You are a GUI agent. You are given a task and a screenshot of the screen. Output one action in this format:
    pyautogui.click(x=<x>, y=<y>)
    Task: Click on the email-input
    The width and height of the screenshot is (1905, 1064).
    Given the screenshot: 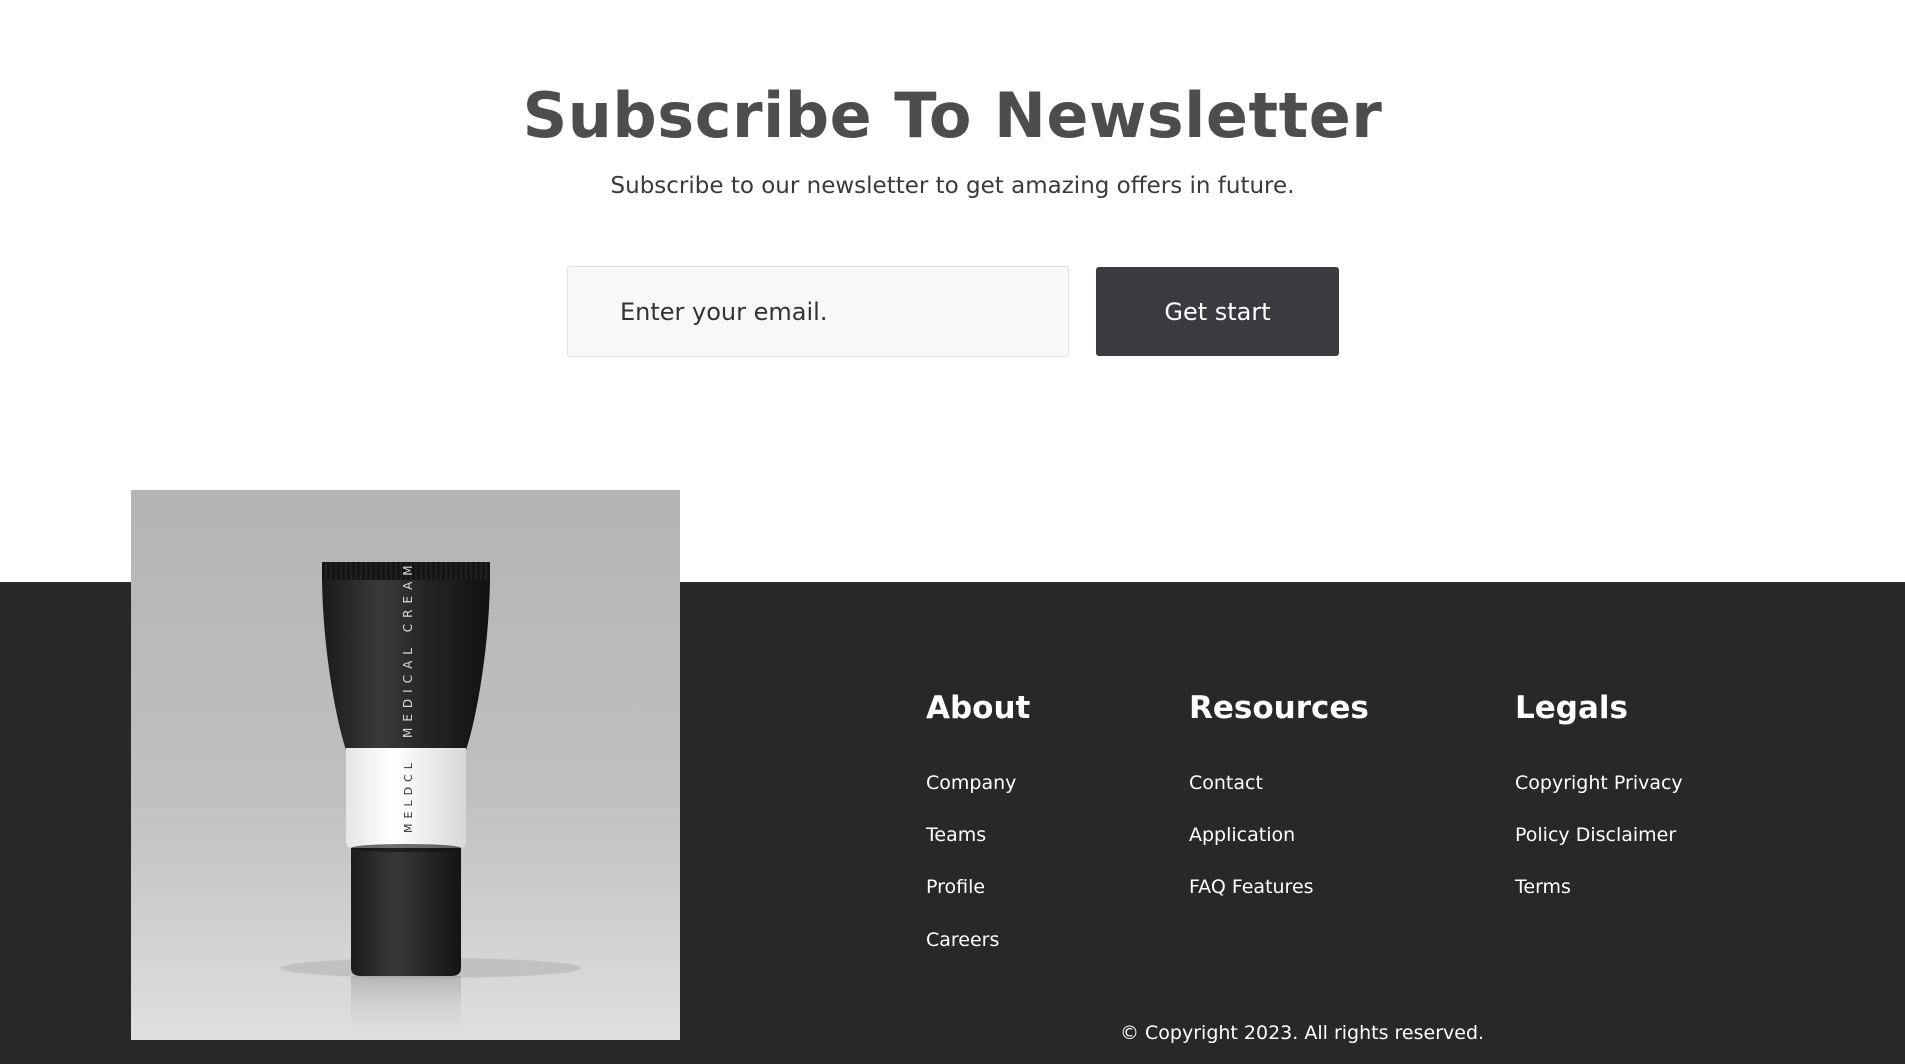 What is the action you would take?
    pyautogui.click(x=818, y=311)
    